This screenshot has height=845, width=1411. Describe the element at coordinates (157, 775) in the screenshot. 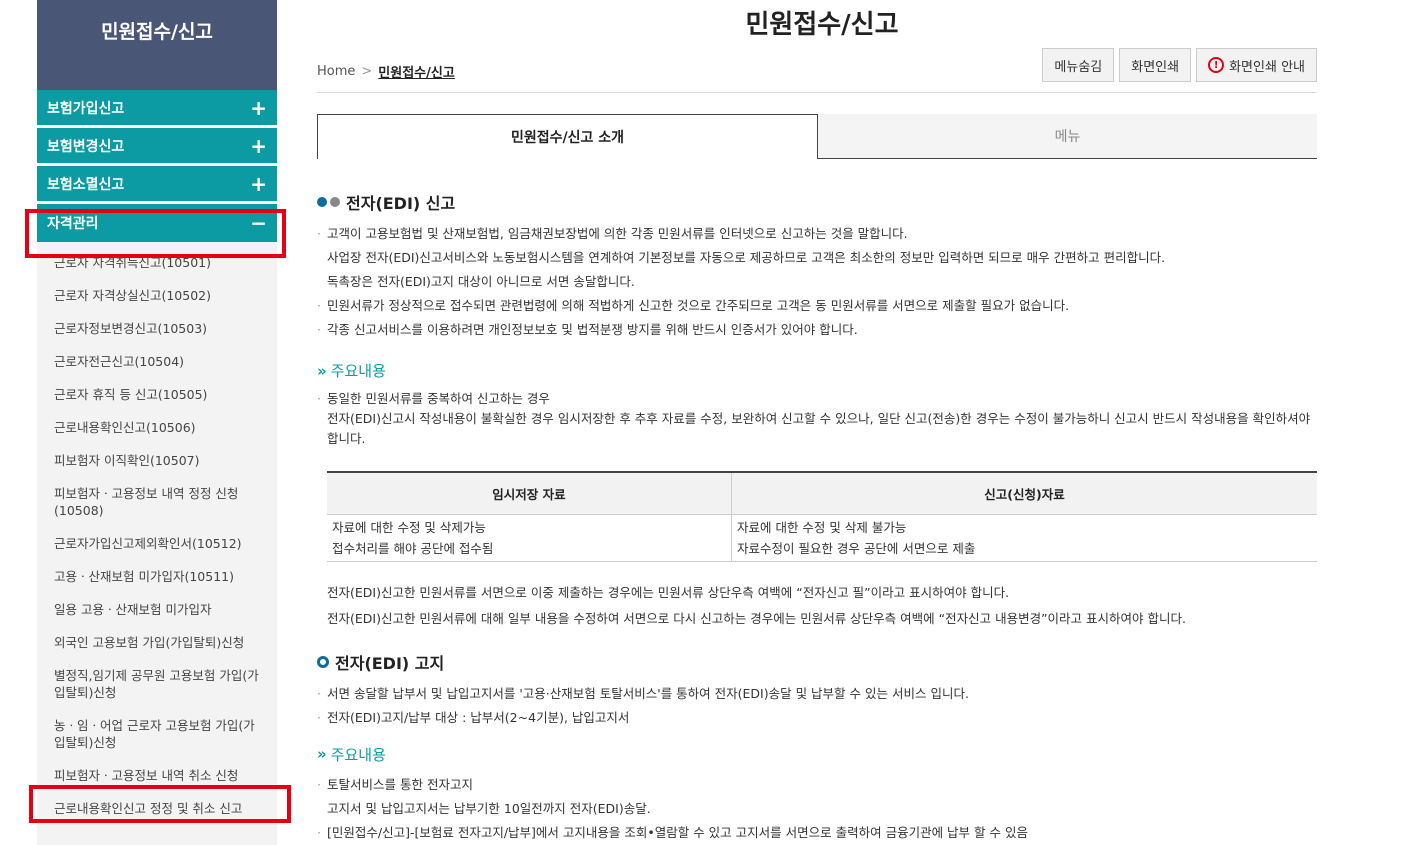

I see `sidebar-item-cancel-request: 피보험자ㆍ고용정보 내역 취소 신청` at that location.